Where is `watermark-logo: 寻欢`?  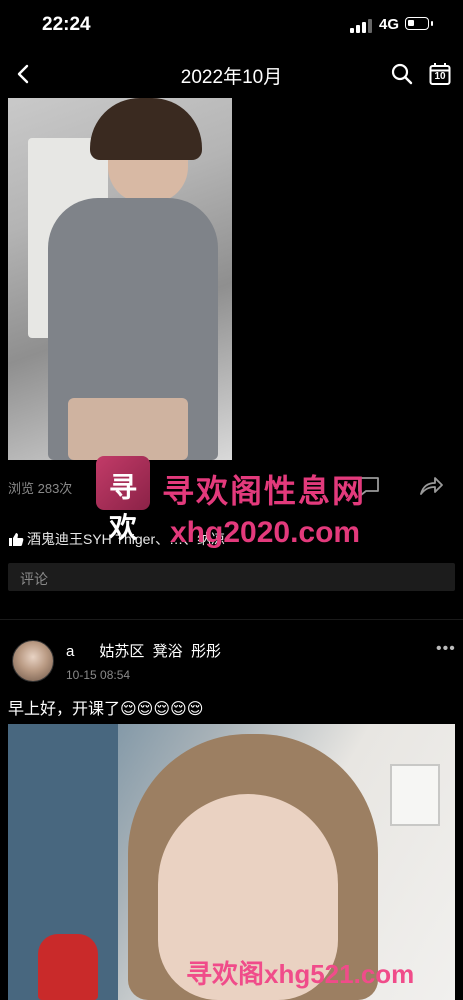
watermark-logo: 寻欢 is located at coordinates (123, 499).